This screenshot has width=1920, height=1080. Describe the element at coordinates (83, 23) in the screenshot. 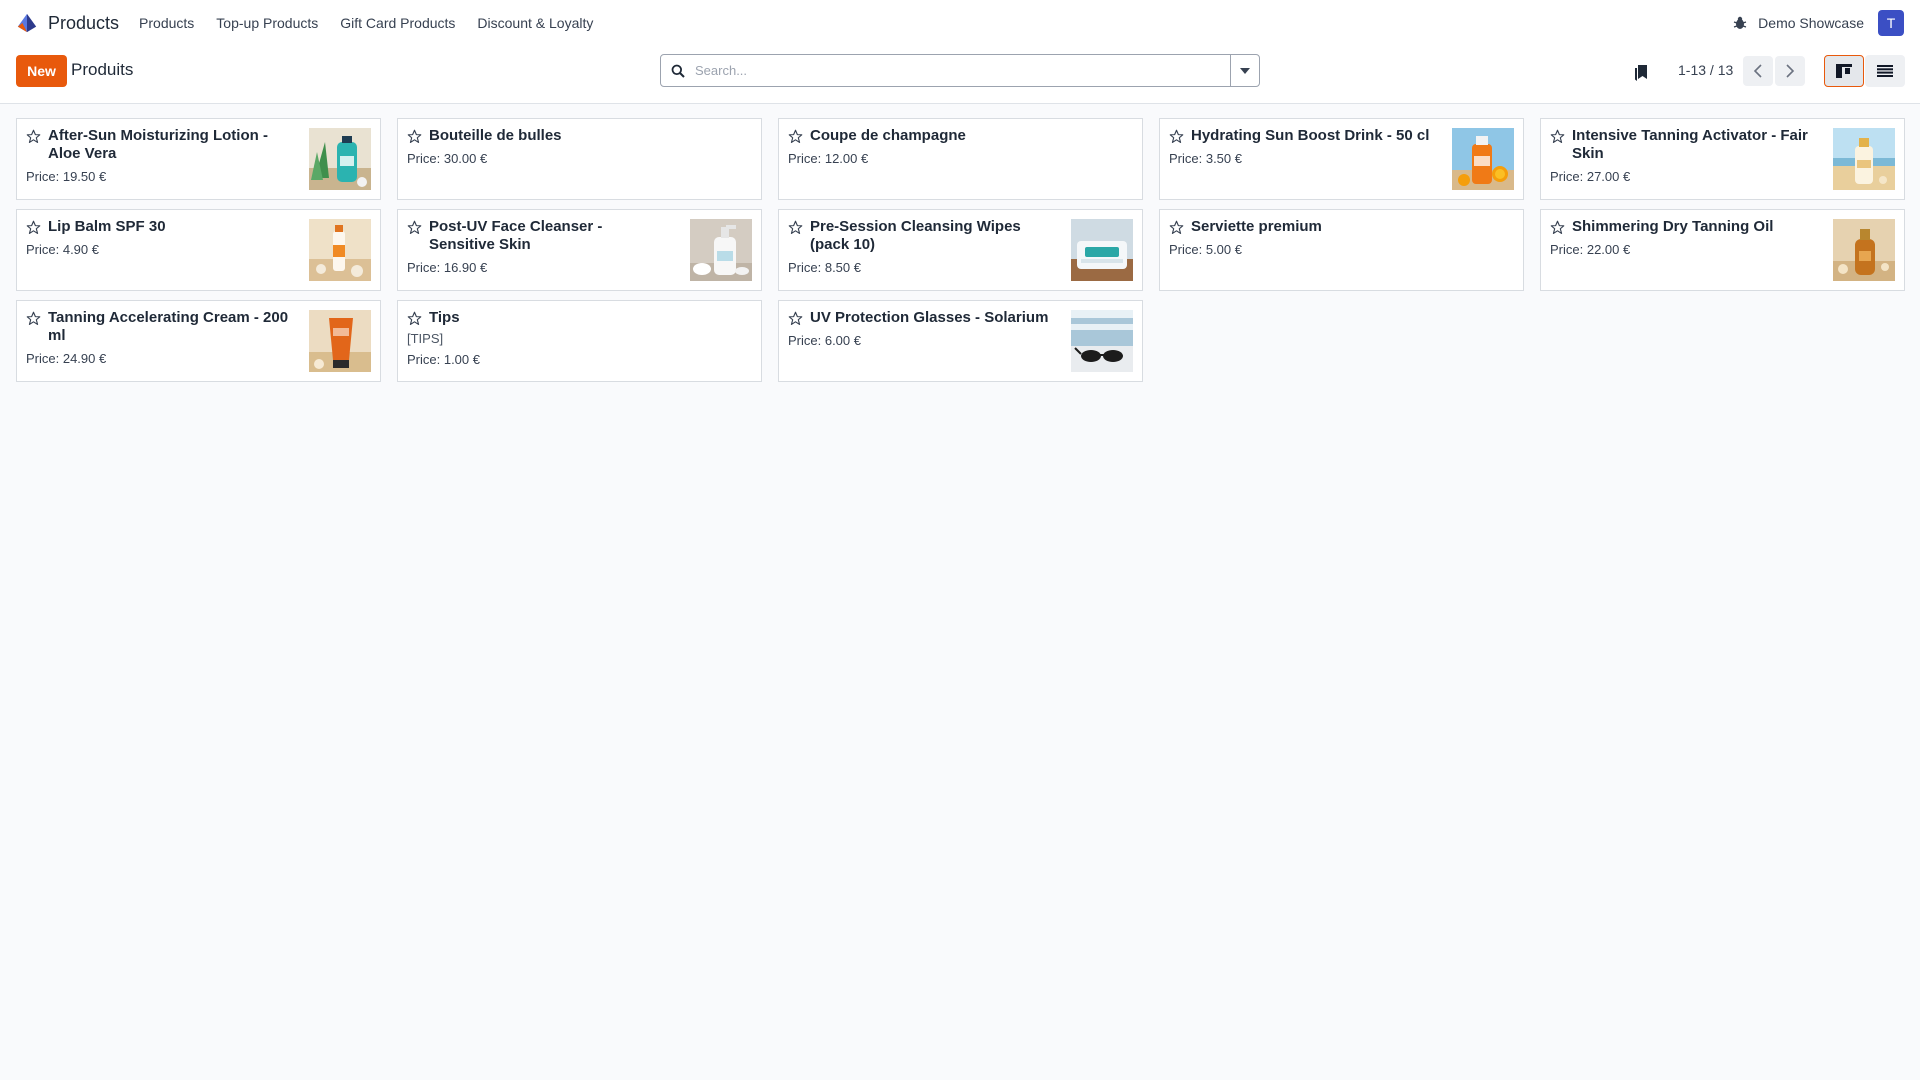

I see `app-name: Products` at that location.